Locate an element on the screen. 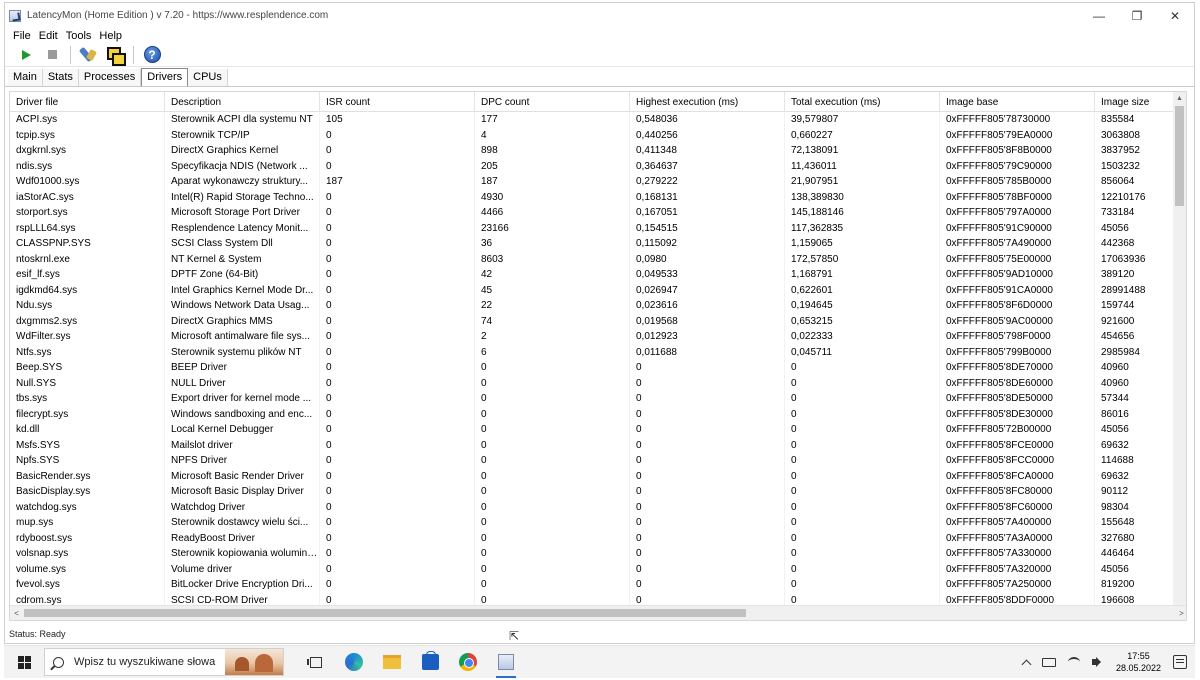 Image resolution: width=1200 pixels, height=680 pixels. minimize-button: — is located at coordinates (1099, 15).